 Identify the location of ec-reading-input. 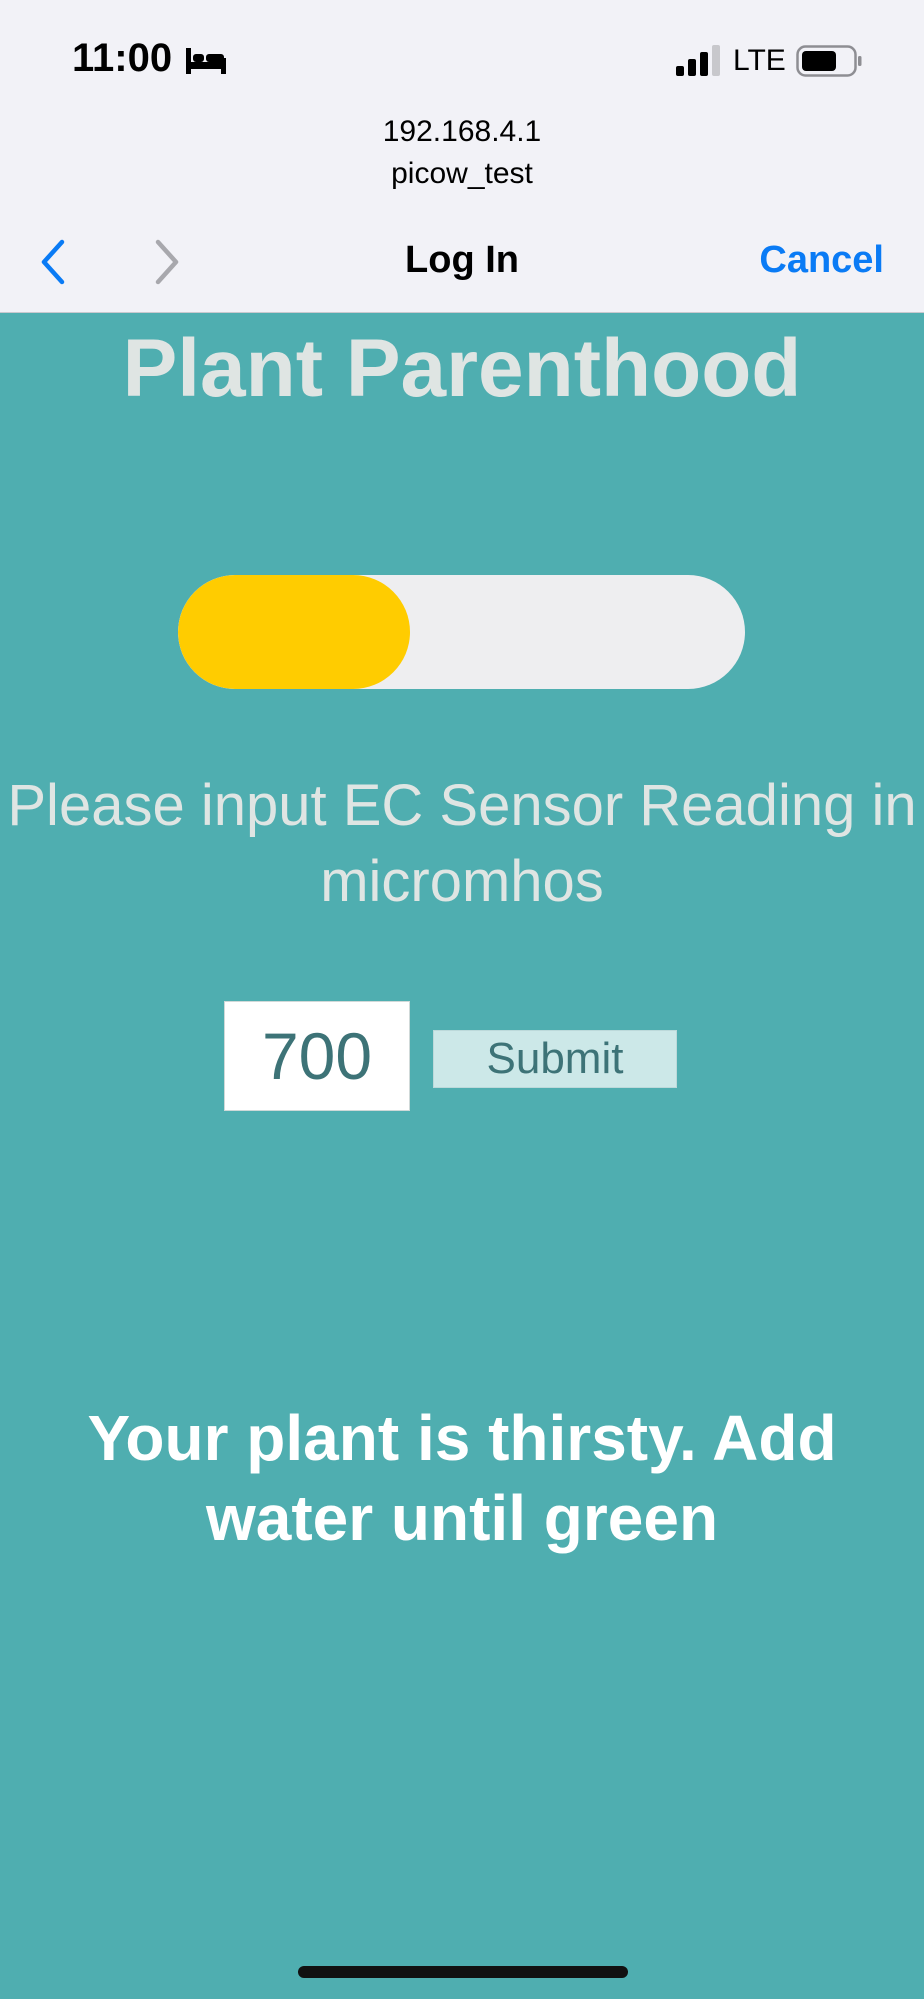
(317, 1056).